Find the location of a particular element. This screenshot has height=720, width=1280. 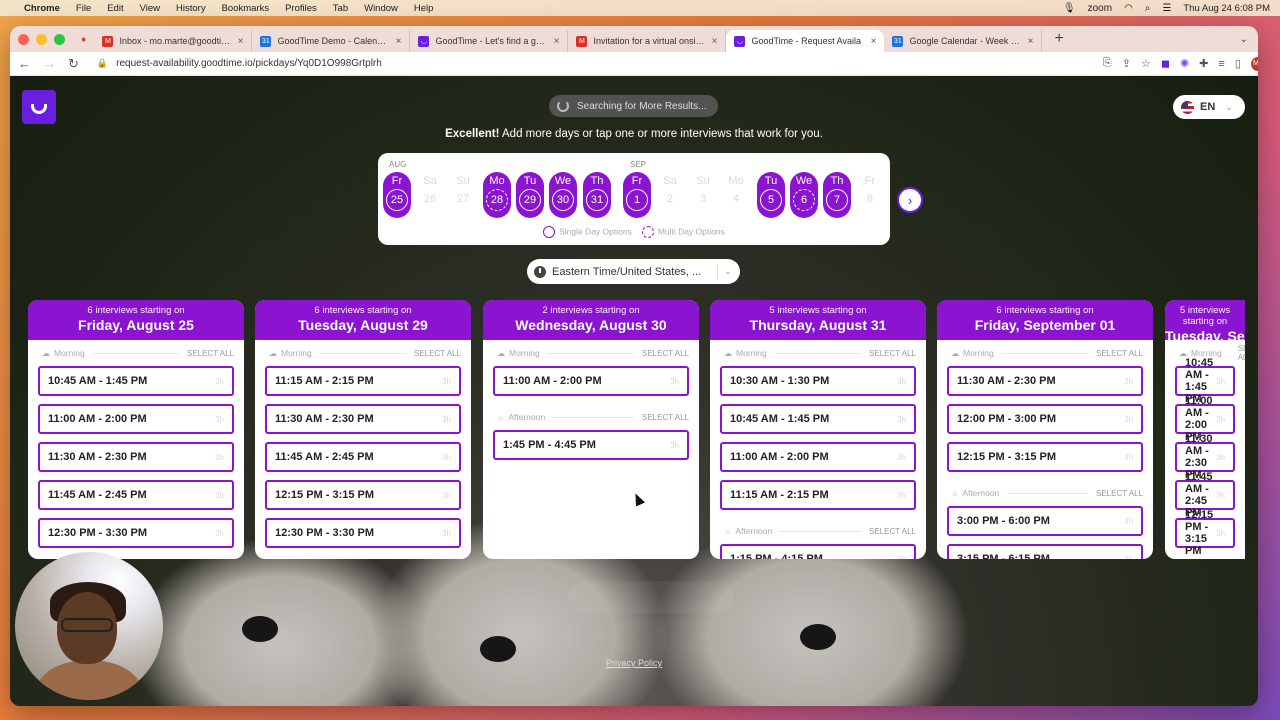

menu-item-view: View is located at coordinates (150, 8).